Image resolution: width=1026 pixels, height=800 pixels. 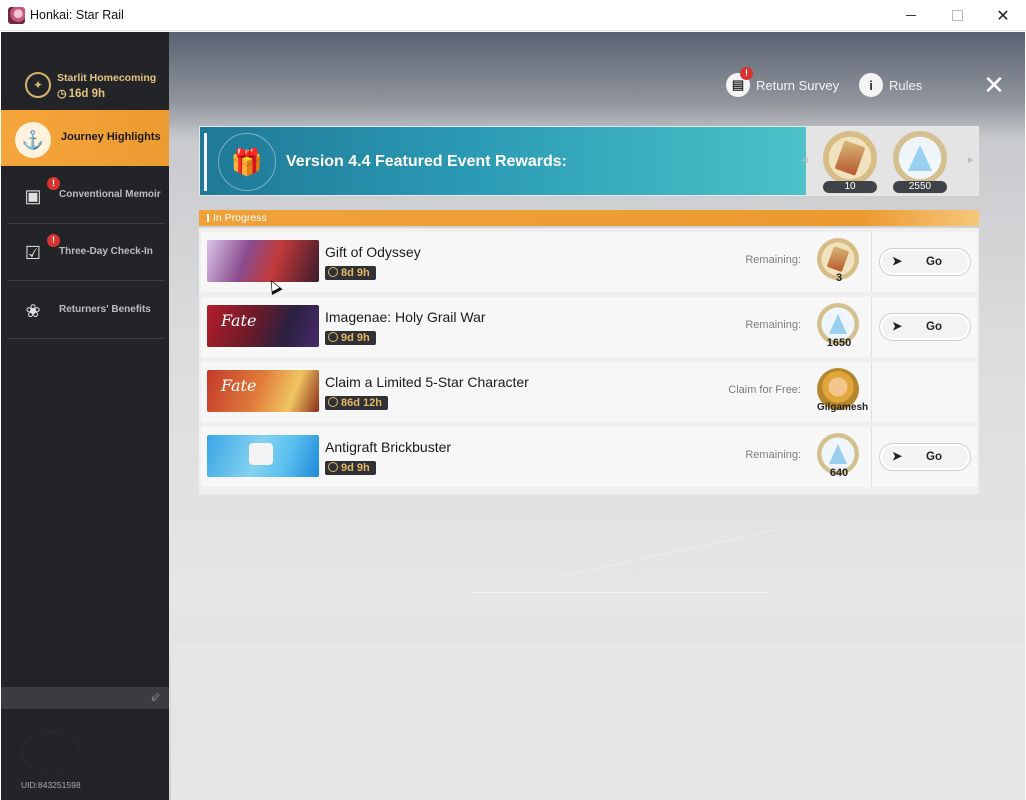 I want to click on reward-count: 3, so click(x=839, y=278).